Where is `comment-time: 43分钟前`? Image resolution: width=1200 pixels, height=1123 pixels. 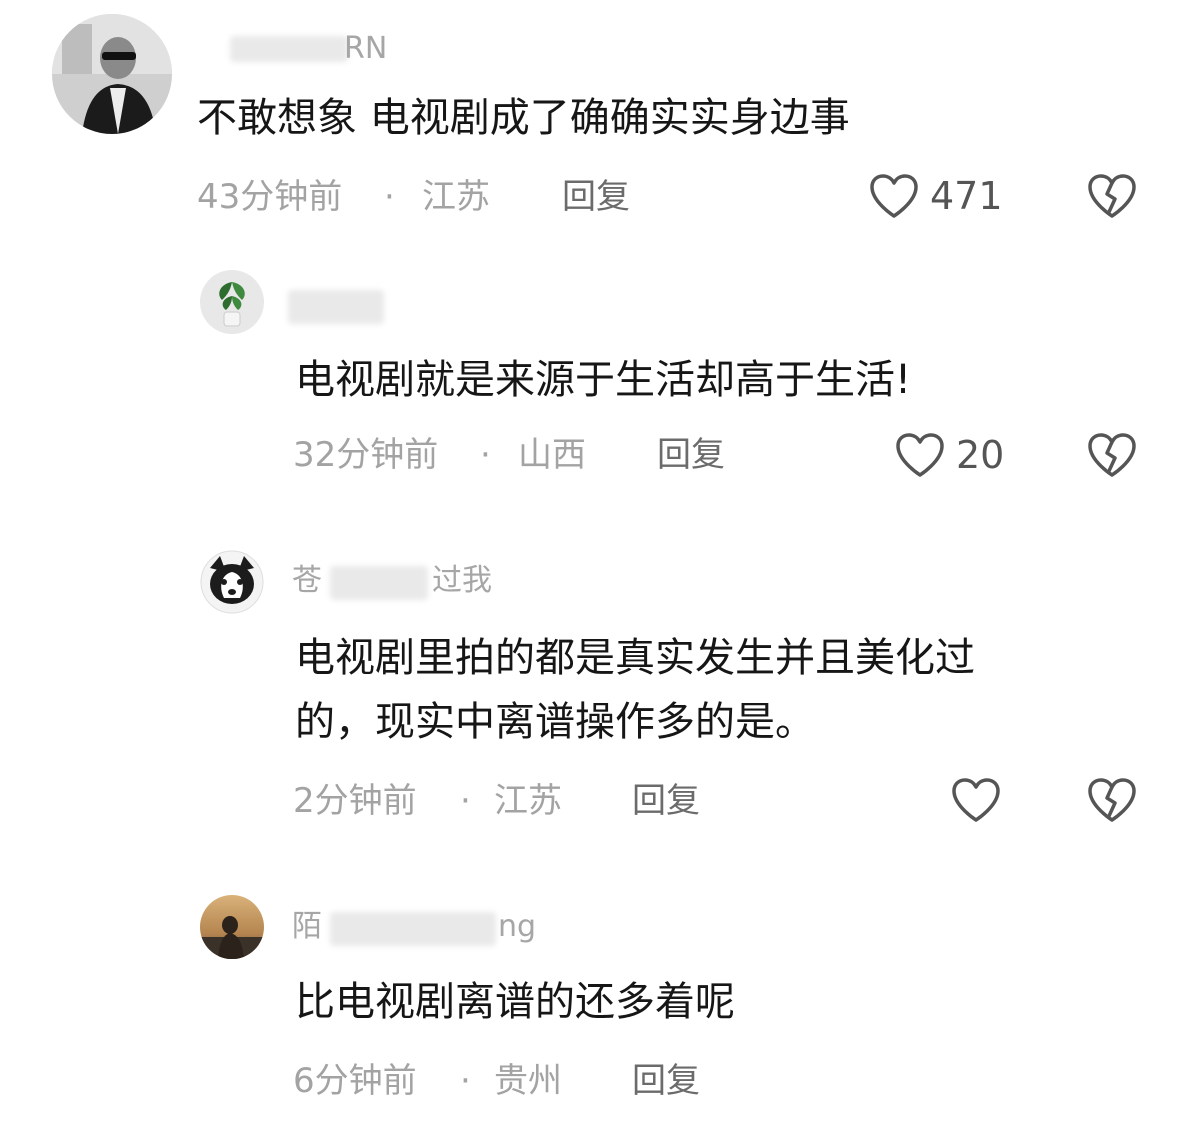 comment-time: 43分钟前 is located at coordinates (270, 197).